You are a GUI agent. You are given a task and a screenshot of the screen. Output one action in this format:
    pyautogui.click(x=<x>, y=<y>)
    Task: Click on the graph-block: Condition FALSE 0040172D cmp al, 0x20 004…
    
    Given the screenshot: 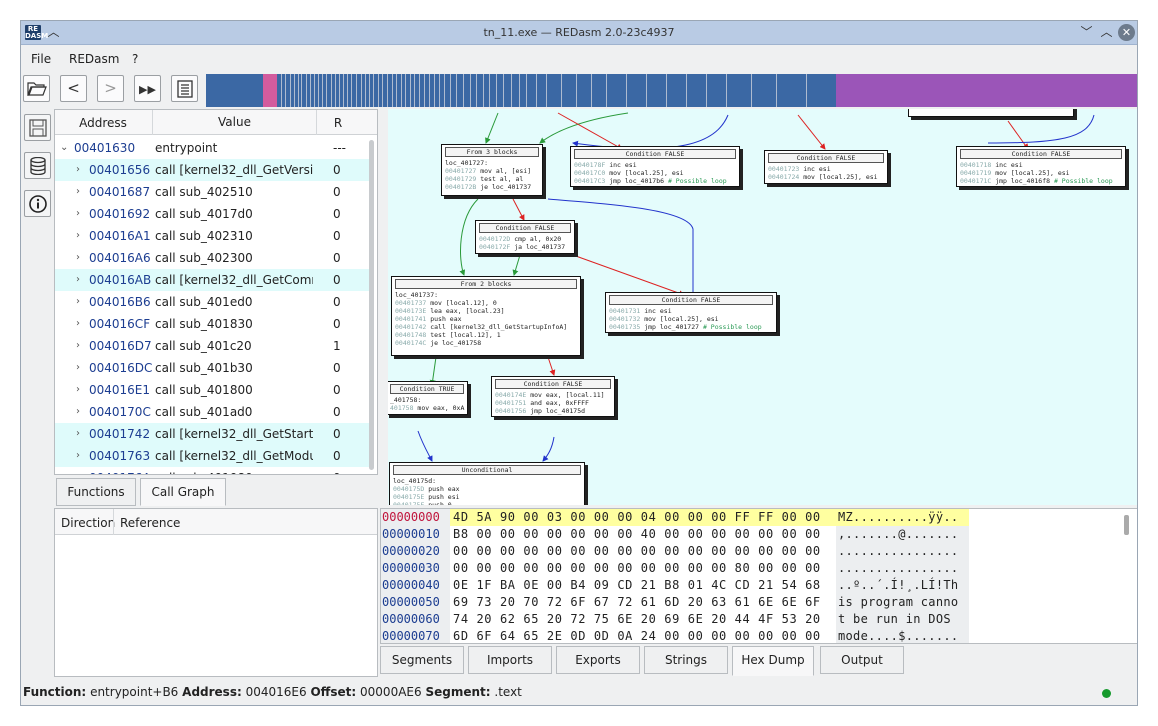 What is the action you would take?
    pyautogui.click(x=525, y=237)
    